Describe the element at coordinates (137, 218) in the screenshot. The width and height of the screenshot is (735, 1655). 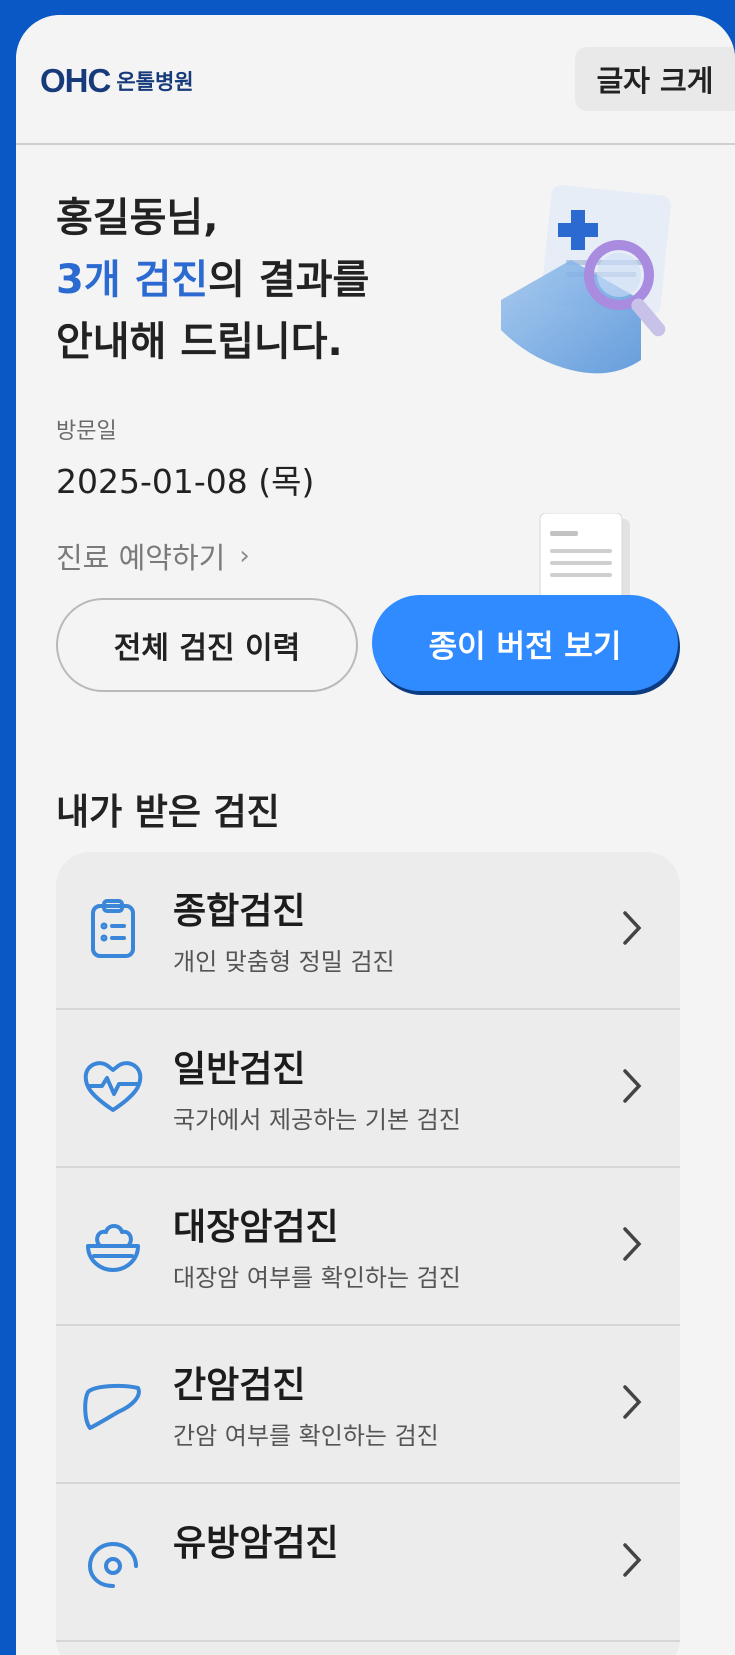
I see `greeting-line1: 홍길동님,` at that location.